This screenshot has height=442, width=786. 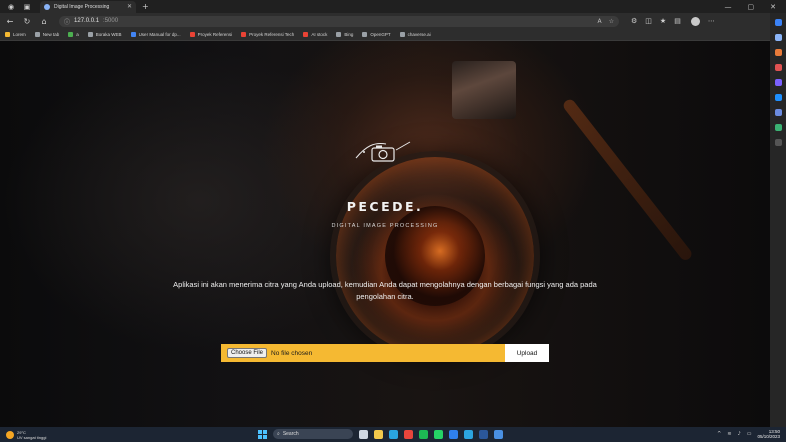 What do you see at coordinates (315, 34) in the screenshot?
I see `bookmark-item: AI stock` at bounding box center [315, 34].